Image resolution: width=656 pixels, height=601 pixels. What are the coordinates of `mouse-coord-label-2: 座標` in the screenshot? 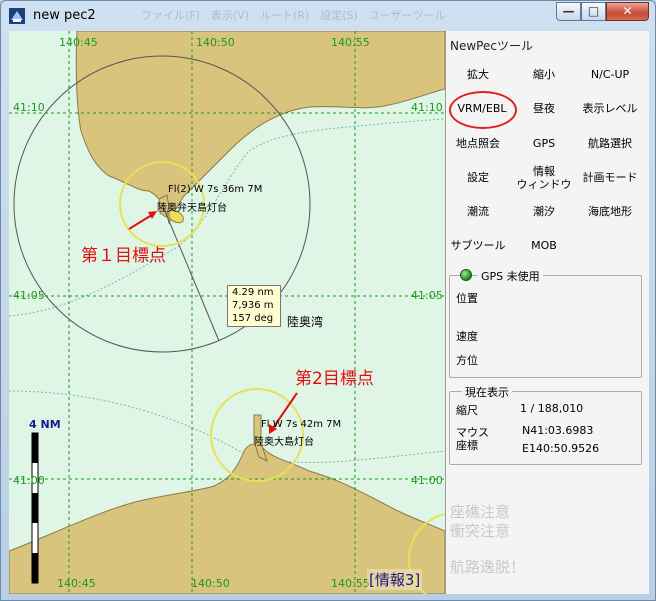 It's located at (467, 445).